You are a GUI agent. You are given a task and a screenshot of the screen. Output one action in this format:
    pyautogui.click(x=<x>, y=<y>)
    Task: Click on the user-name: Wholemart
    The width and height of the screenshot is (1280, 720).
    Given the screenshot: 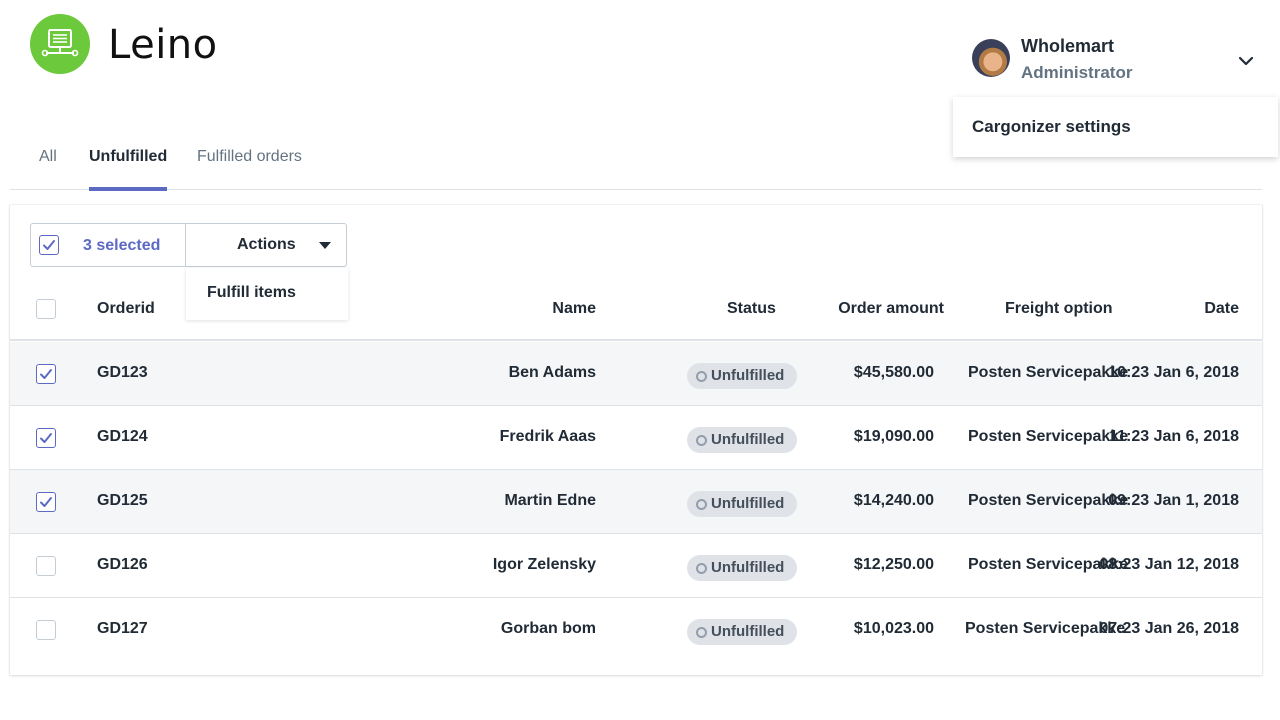 What is the action you would take?
    pyautogui.click(x=1068, y=46)
    